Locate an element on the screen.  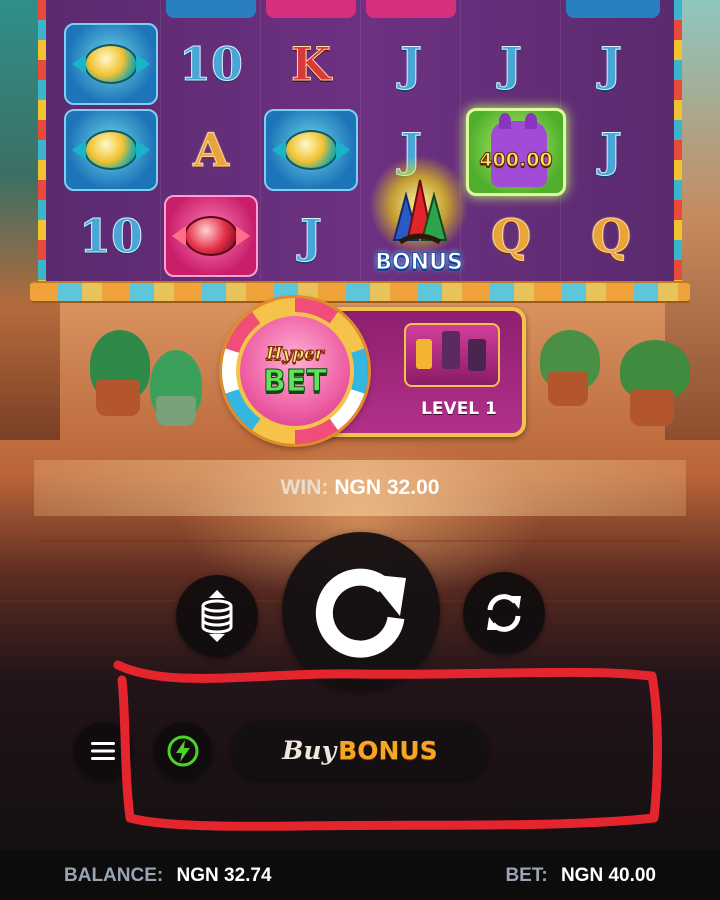
red-annotation-outline is located at coordinates (387, 745).